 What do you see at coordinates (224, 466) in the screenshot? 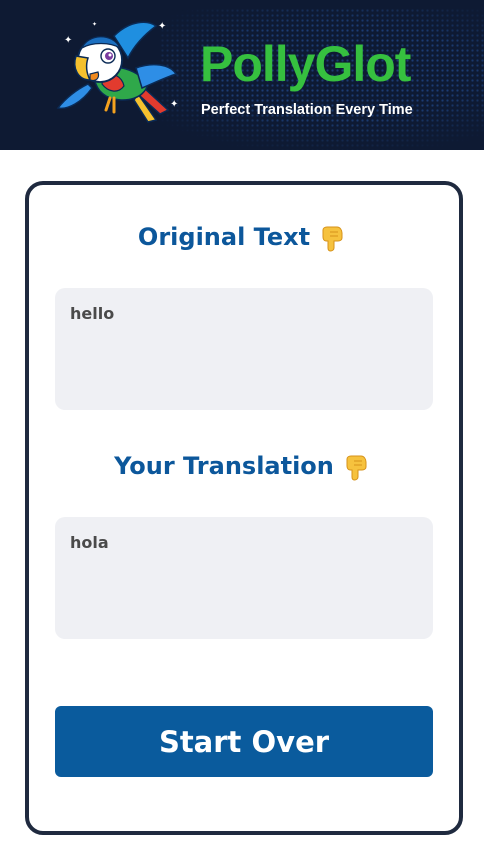
I see `translation-heading-label: Your Translation` at bounding box center [224, 466].